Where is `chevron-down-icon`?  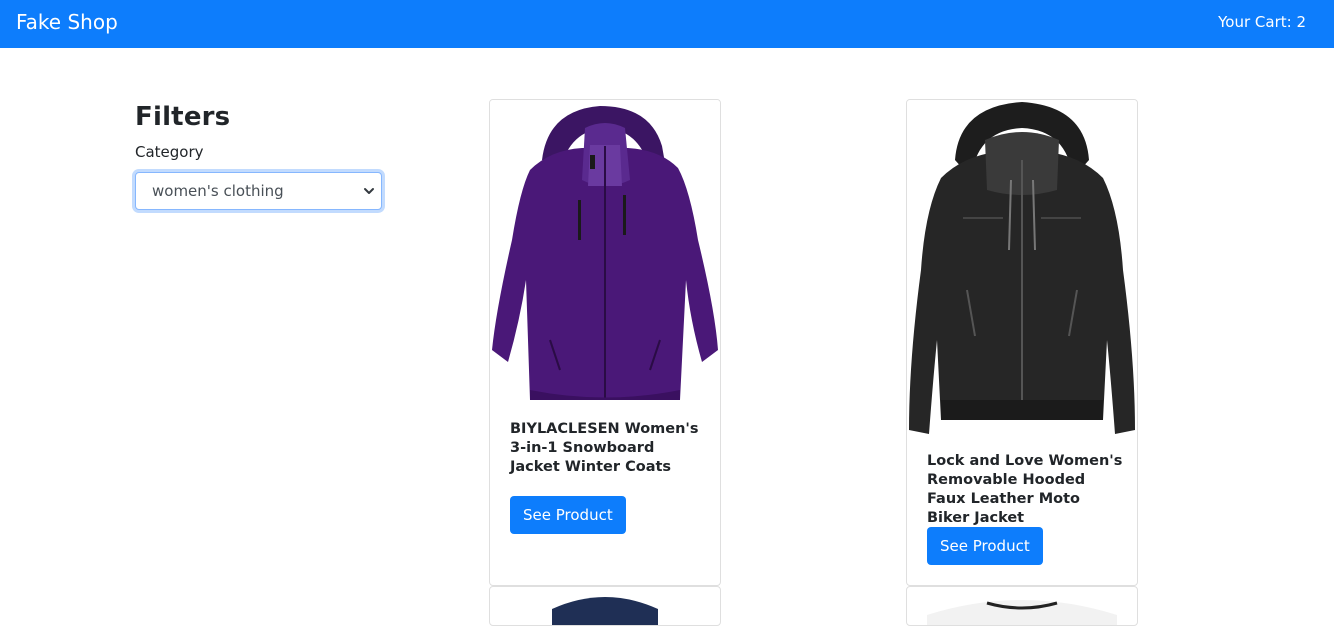 chevron-down-icon is located at coordinates (369, 191).